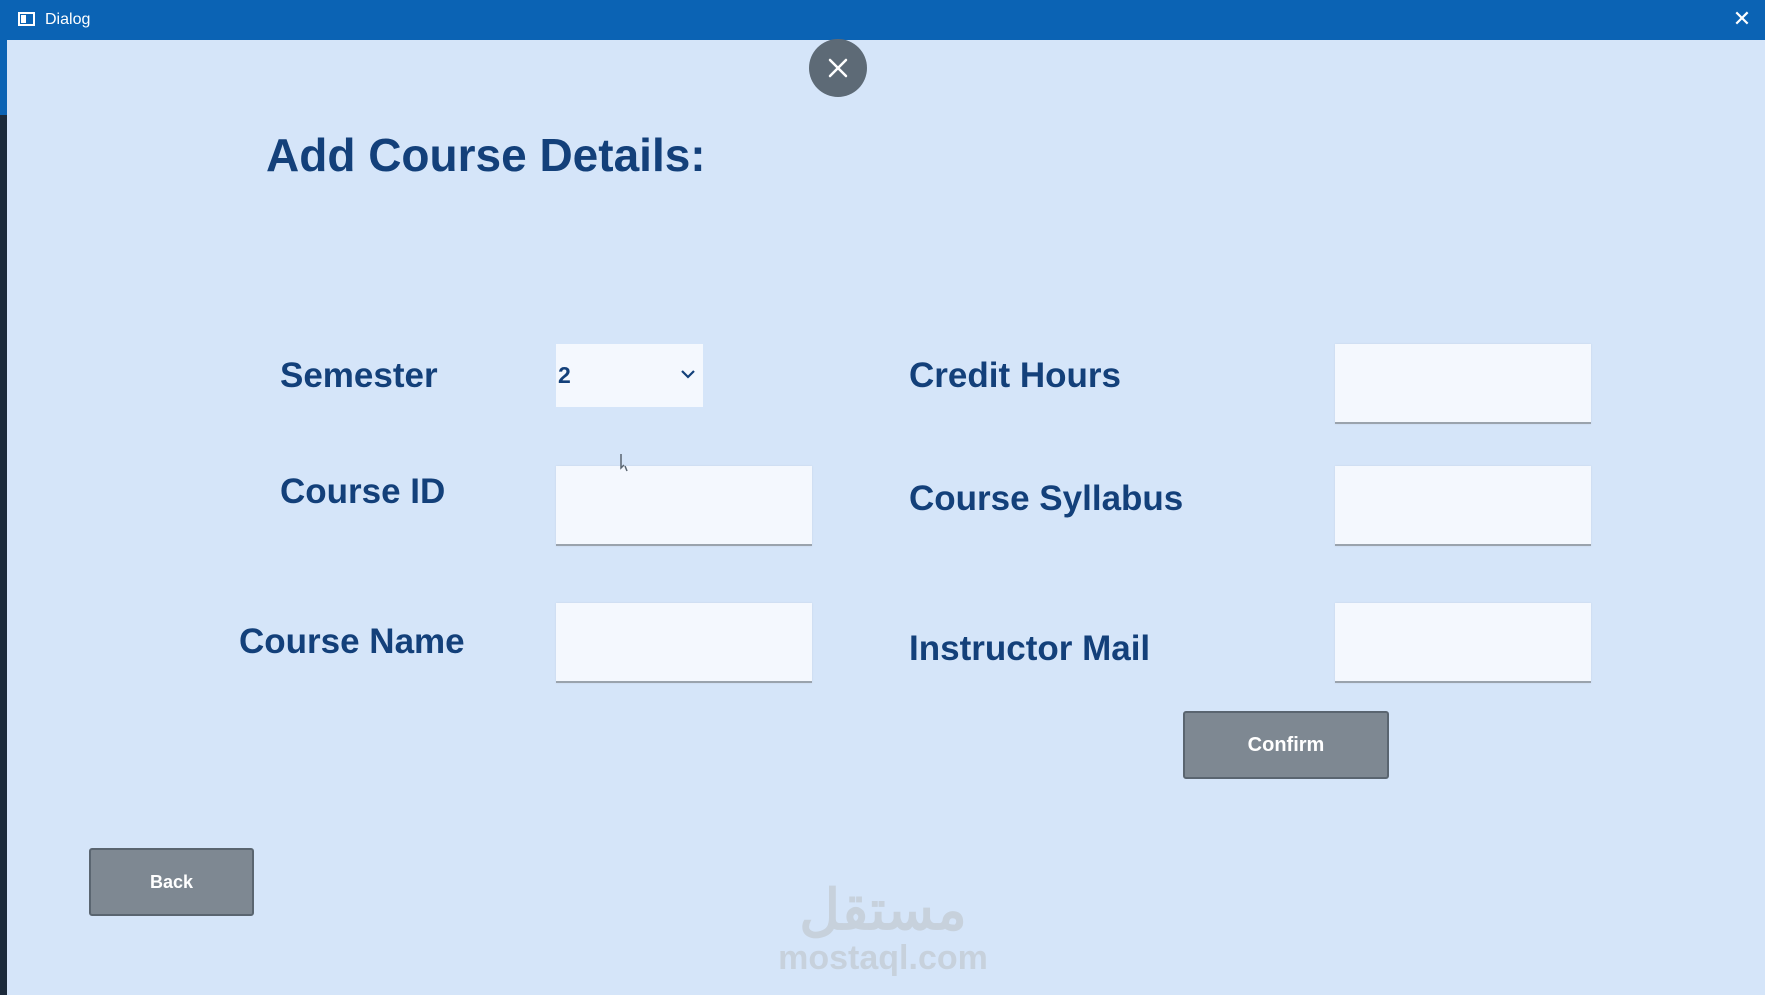 The image size is (1765, 995). Describe the element at coordinates (629, 375) in the screenshot. I see `semester-select: 2` at that location.